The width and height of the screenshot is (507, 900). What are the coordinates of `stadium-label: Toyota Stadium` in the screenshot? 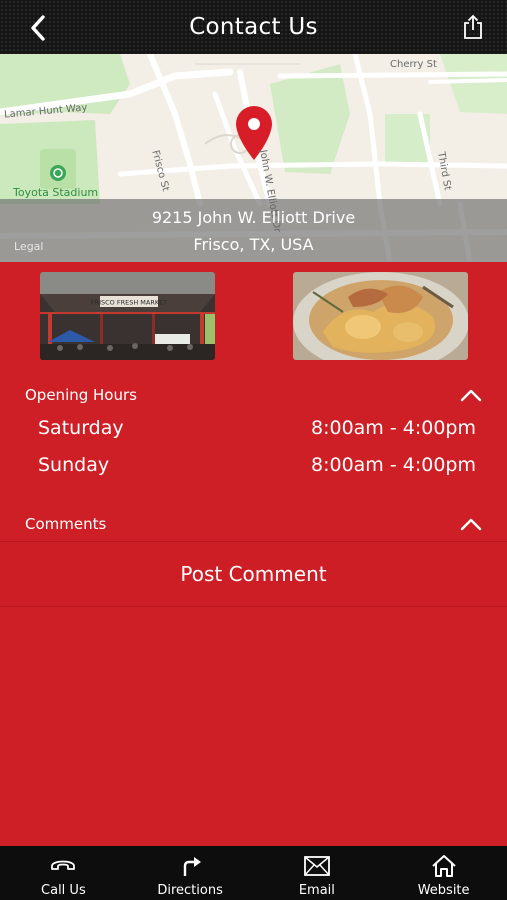 It's located at (56, 192).